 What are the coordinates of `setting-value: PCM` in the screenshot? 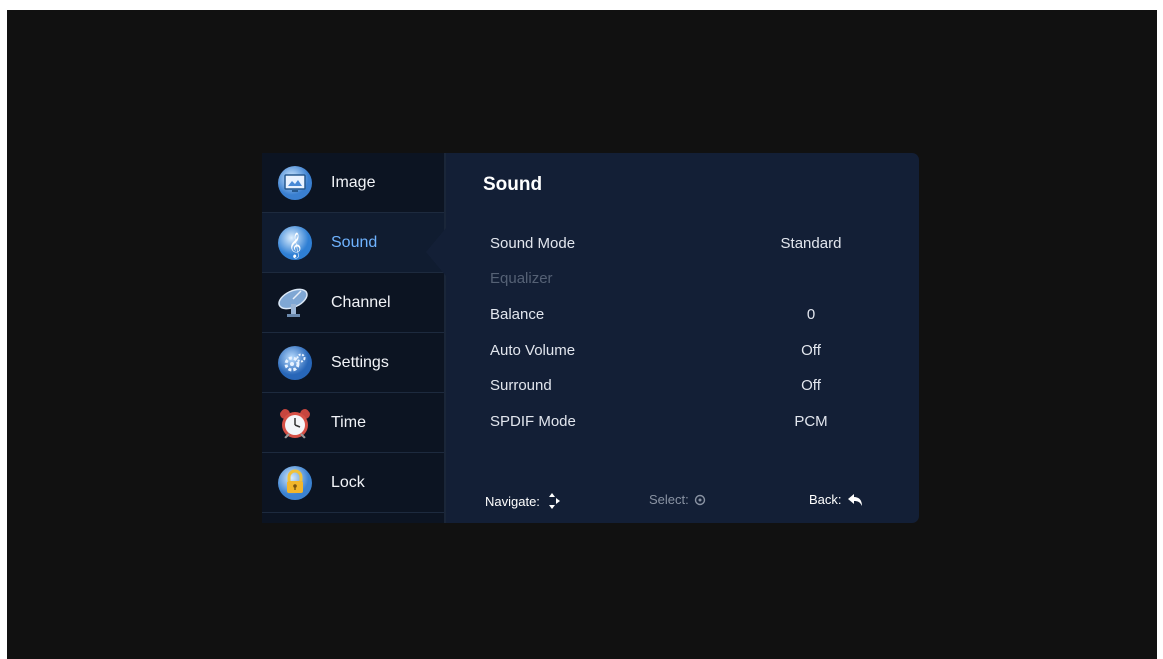 It's located at (811, 421).